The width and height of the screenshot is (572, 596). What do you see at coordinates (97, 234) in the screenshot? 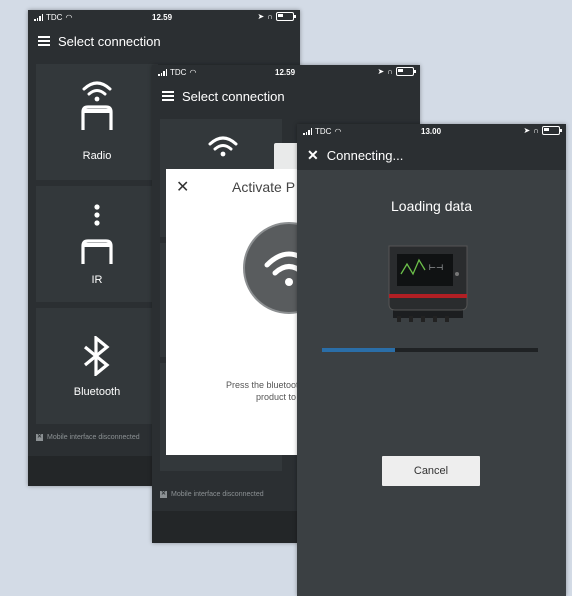
I see `ir-icon` at bounding box center [97, 234].